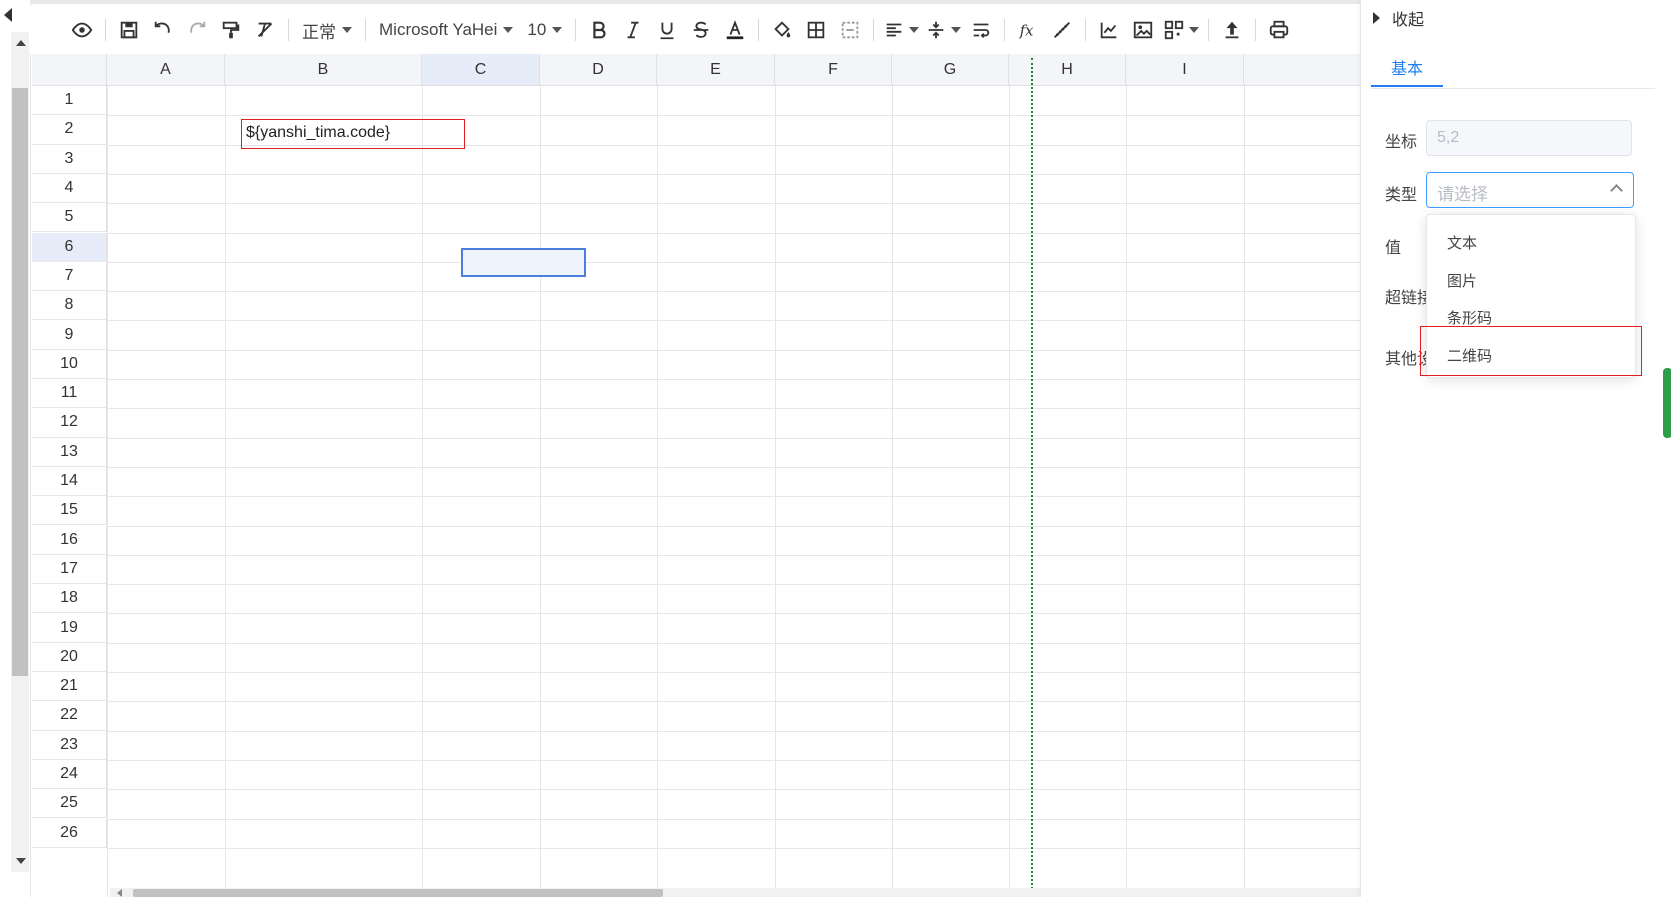 This screenshot has height=897, width=1671. Describe the element at coordinates (69, 774) in the screenshot. I see `row-header: 24` at that location.